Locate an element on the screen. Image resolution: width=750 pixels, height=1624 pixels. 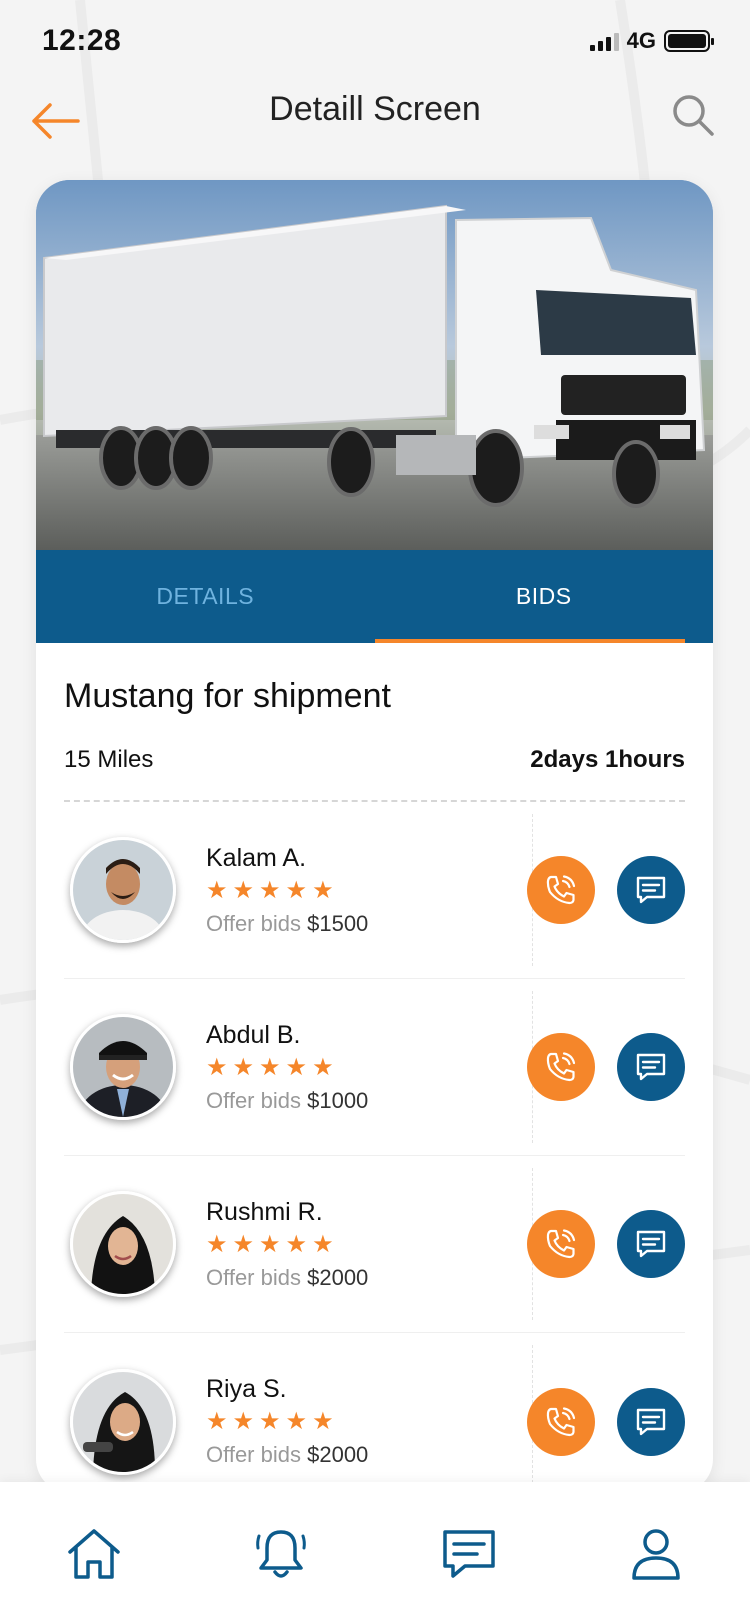
nav-profile is located at coordinates (656, 1554).